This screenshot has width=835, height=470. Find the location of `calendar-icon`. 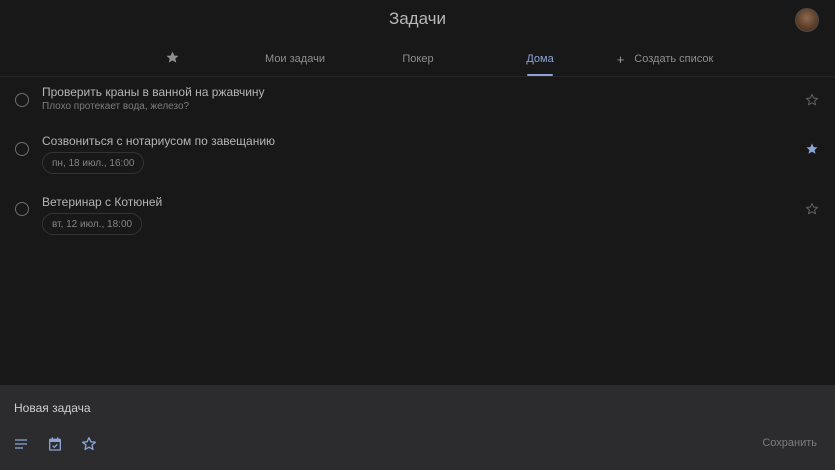

calendar-icon is located at coordinates (55, 444).